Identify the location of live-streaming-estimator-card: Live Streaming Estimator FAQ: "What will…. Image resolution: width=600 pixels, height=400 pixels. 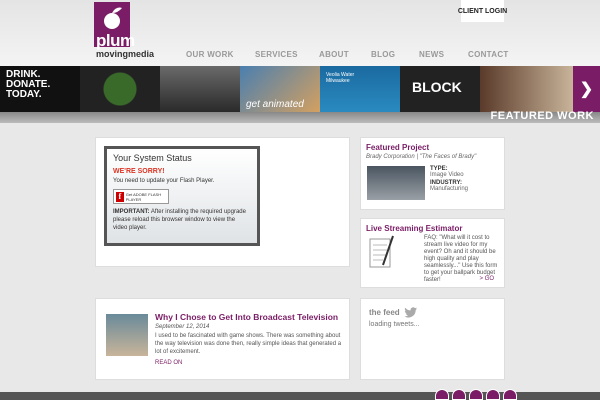
(432, 253).